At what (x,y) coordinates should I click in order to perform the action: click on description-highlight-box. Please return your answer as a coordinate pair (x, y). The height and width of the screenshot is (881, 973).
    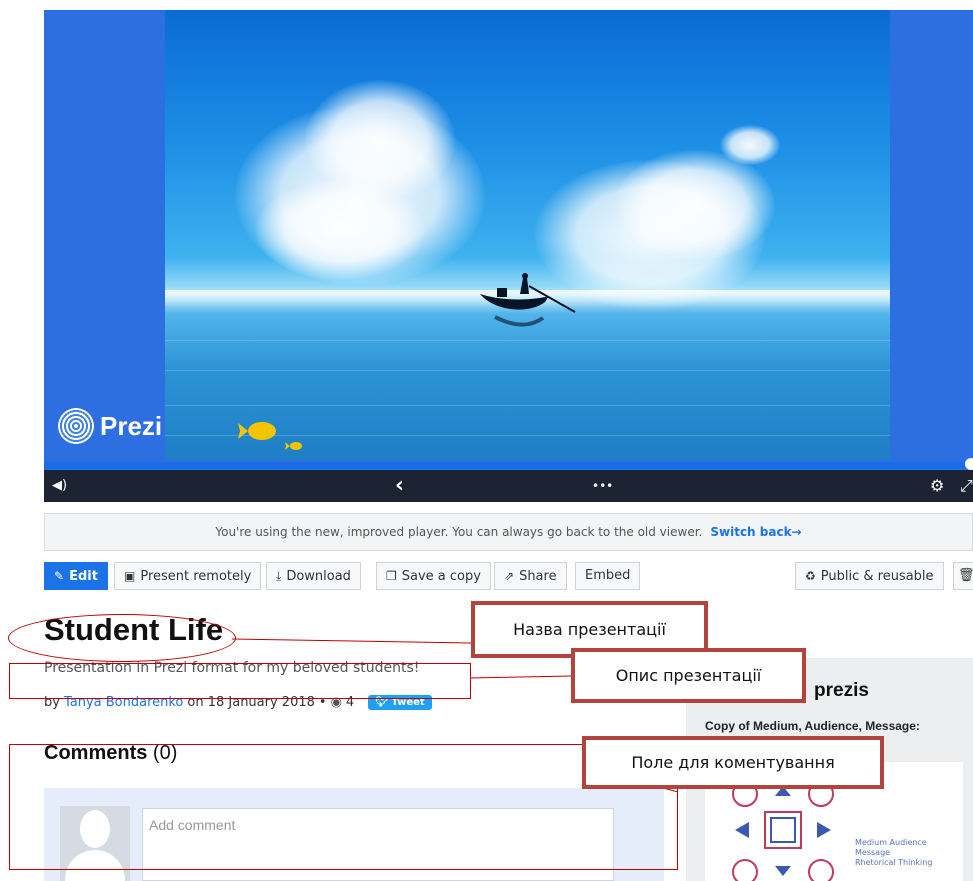
    Looking at the image, I should click on (240, 681).